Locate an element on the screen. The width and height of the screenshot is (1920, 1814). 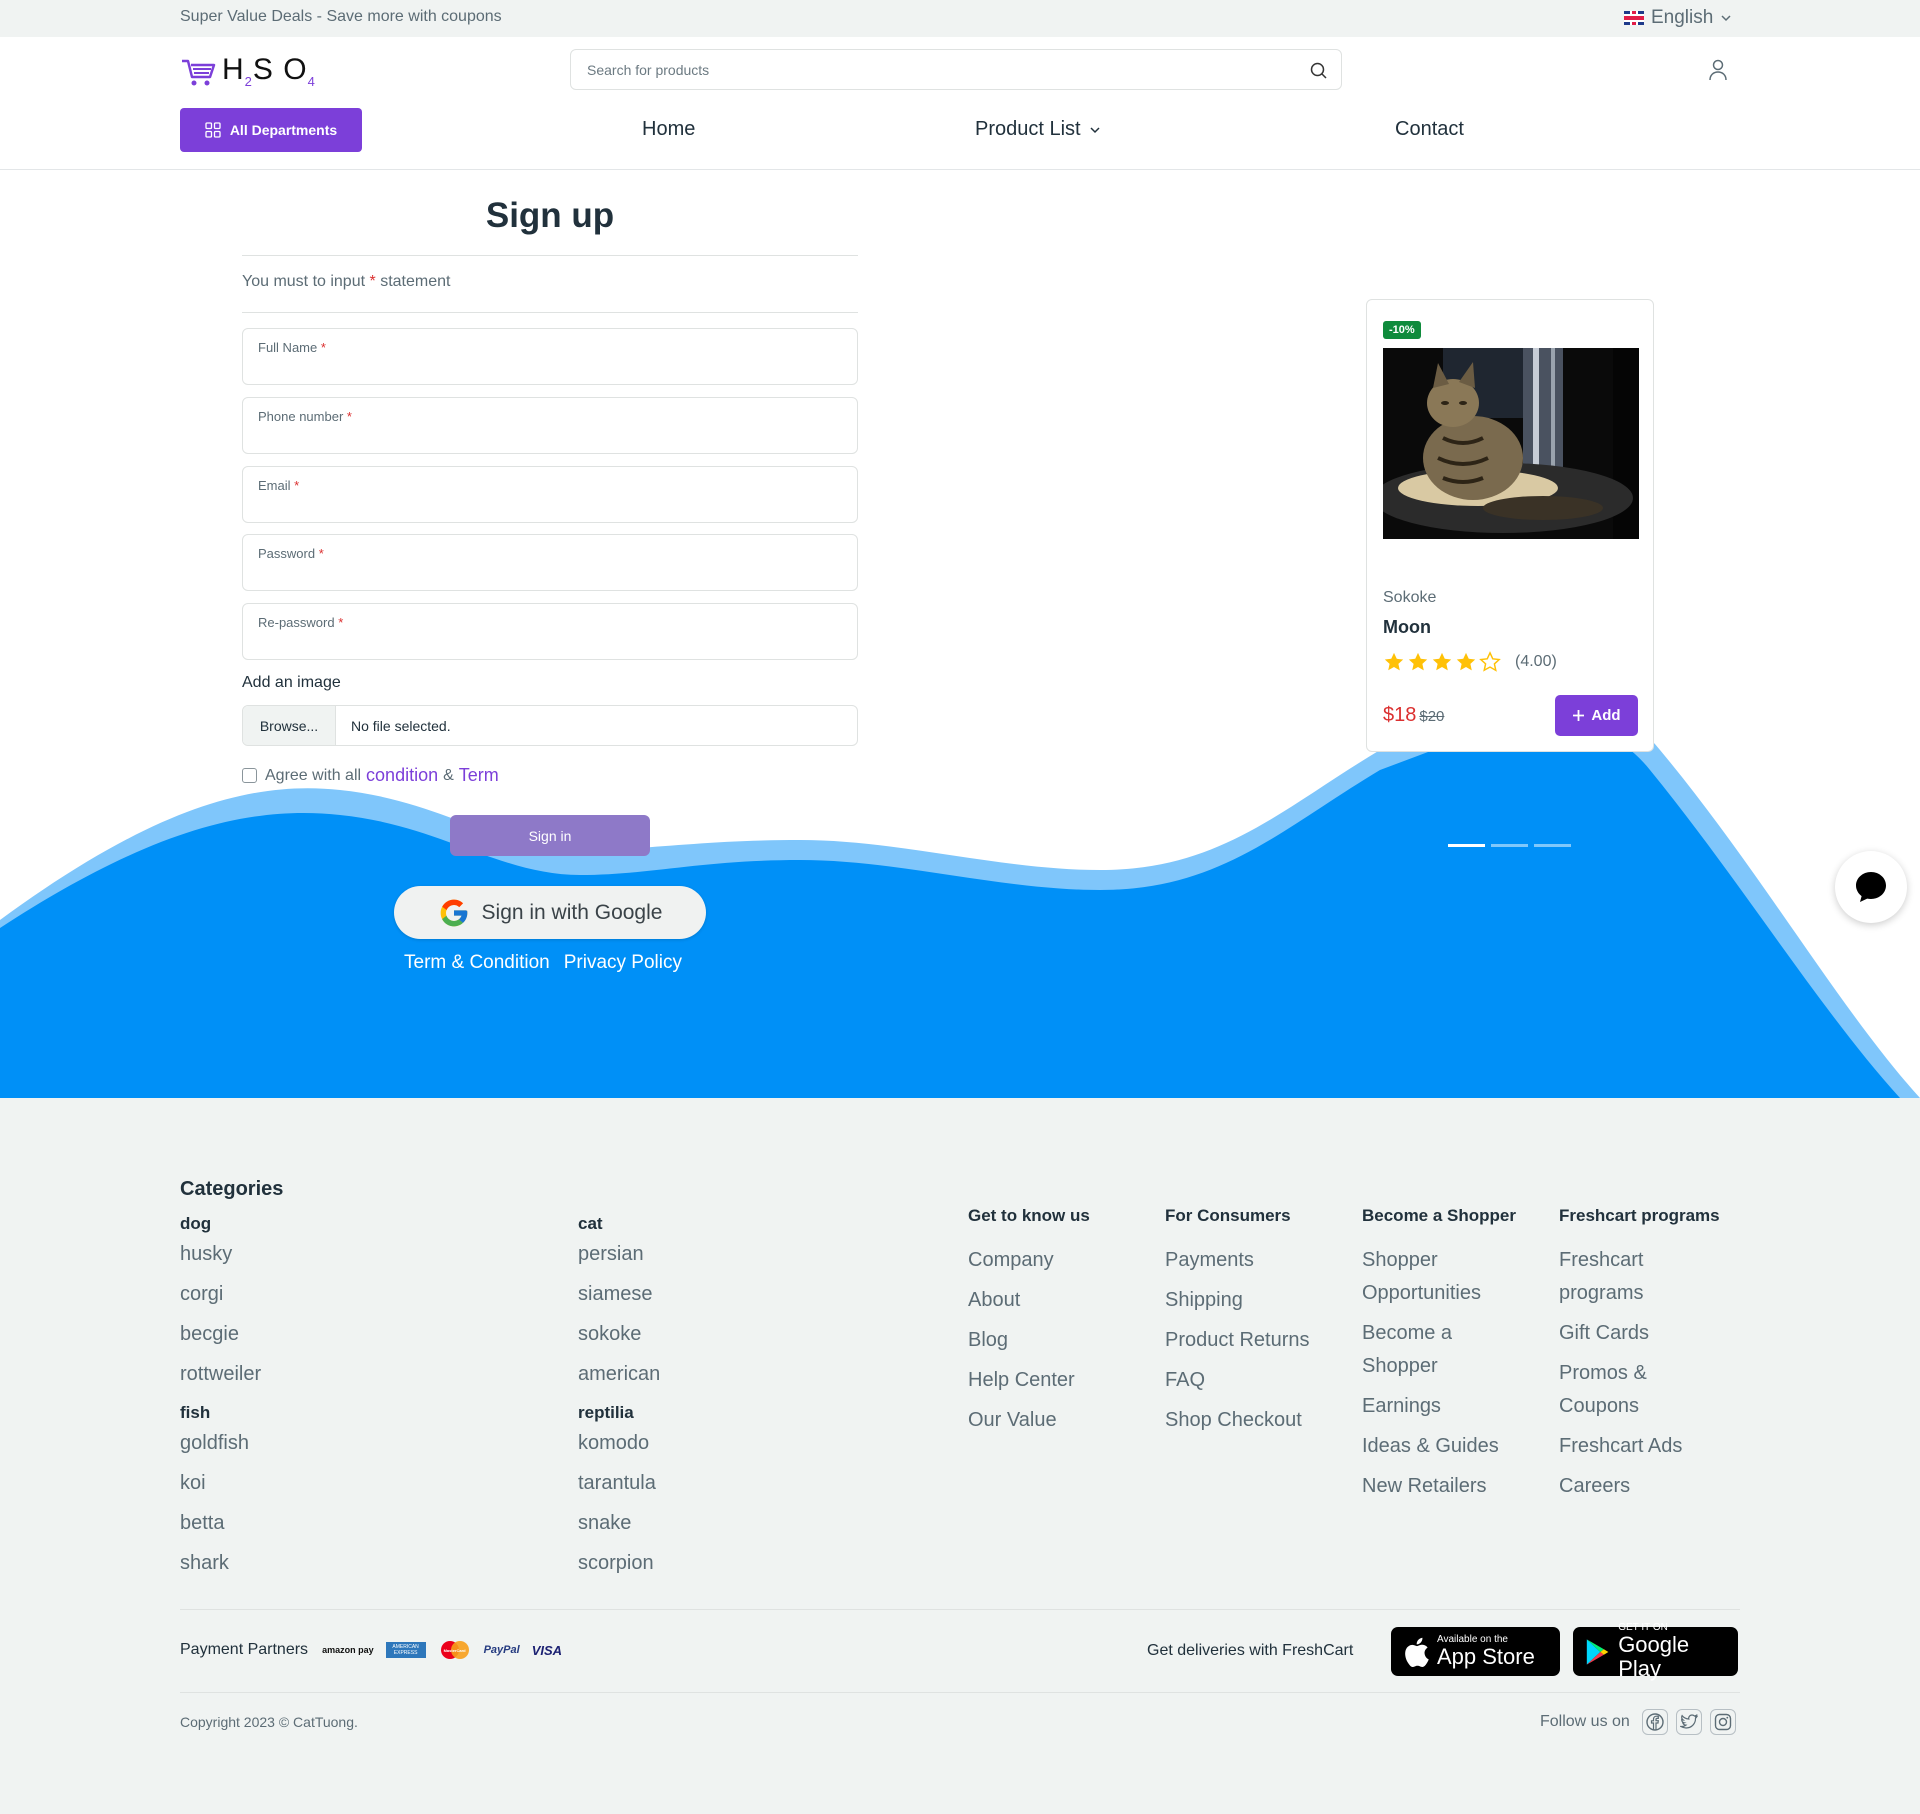
star-empty-icon is located at coordinates (1490, 661).